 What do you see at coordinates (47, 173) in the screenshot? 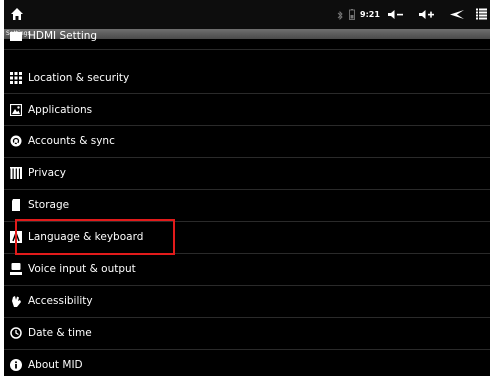
I see `settings-item-label: Privacy` at bounding box center [47, 173].